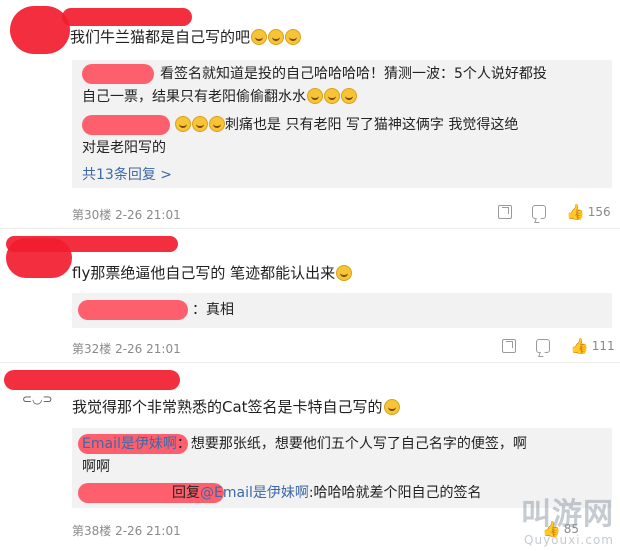 This screenshot has width=620, height=551. What do you see at coordinates (96, 467) in the screenshot?
I see `reply-text: 啊啊` at bounding box center [96, 467].